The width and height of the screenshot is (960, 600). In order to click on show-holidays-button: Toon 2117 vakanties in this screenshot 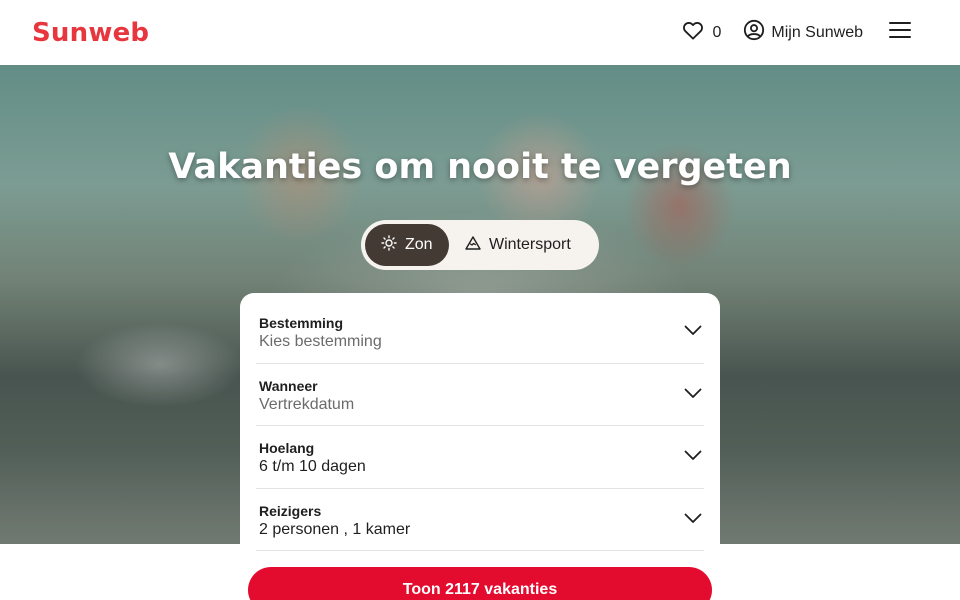, I will do `click(480, 583)`.